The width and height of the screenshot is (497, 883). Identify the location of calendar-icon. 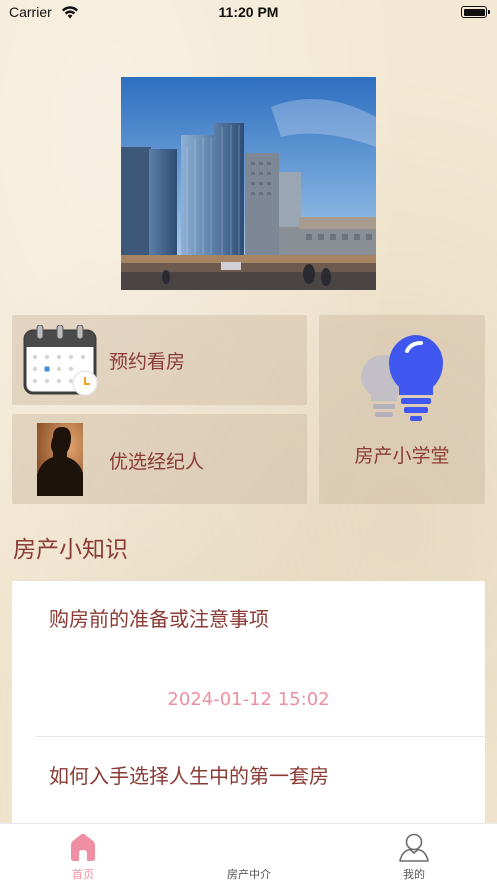
(60, 360).